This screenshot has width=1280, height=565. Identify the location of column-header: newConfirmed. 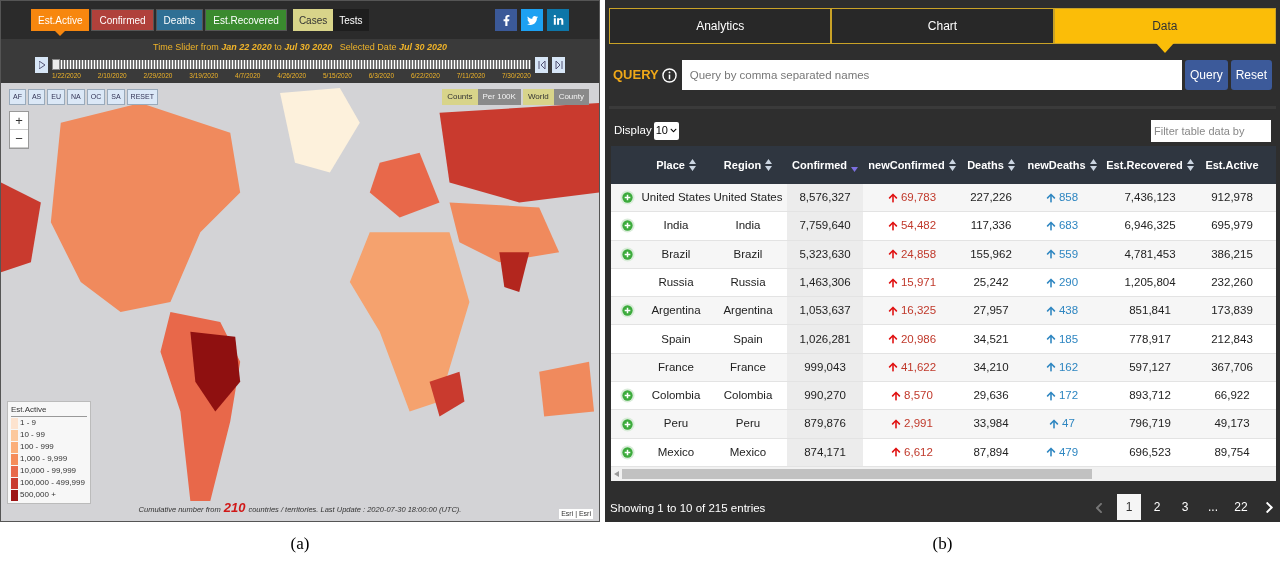
(906, 165).